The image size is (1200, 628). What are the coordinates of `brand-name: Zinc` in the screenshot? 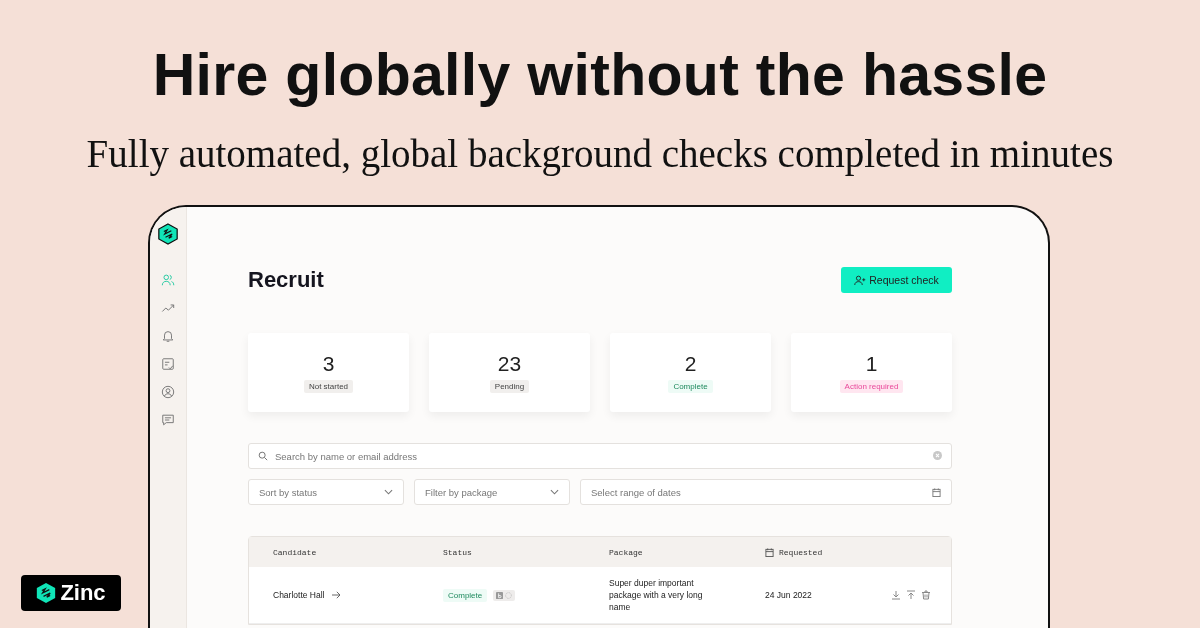 It's located at (83, 593).